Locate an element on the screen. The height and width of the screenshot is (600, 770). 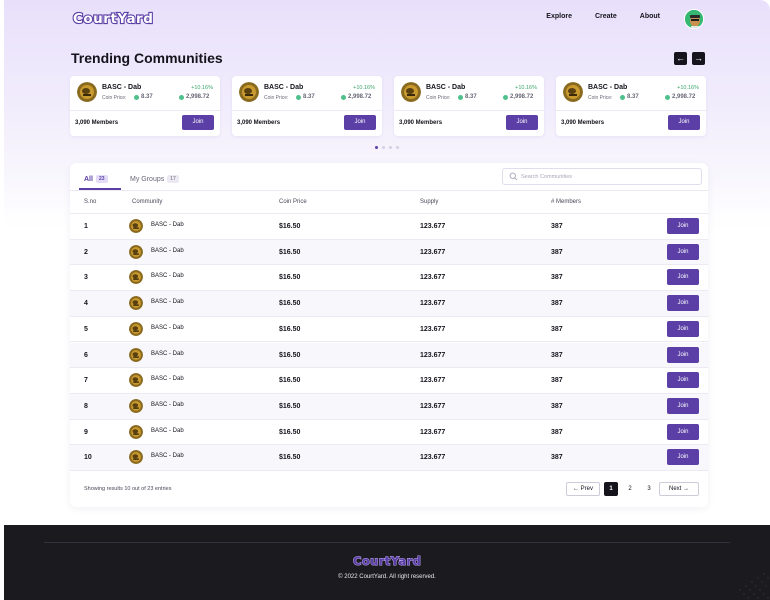
next-page-button: Next → is located at coordinates (679, 489).